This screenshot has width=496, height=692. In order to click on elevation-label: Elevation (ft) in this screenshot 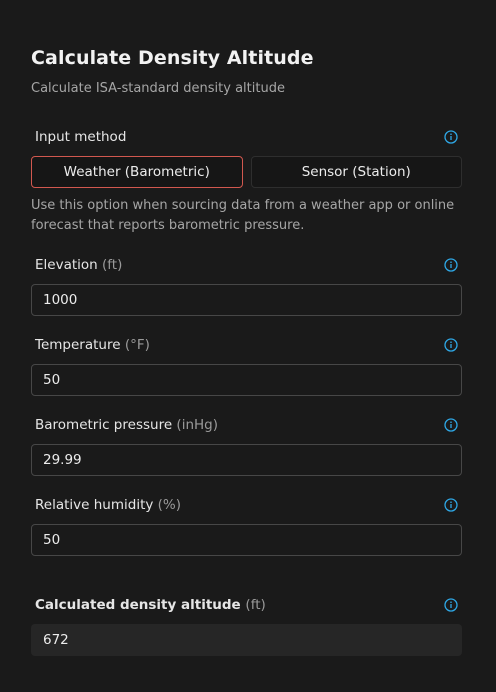, I will do `click(78, 265)`.